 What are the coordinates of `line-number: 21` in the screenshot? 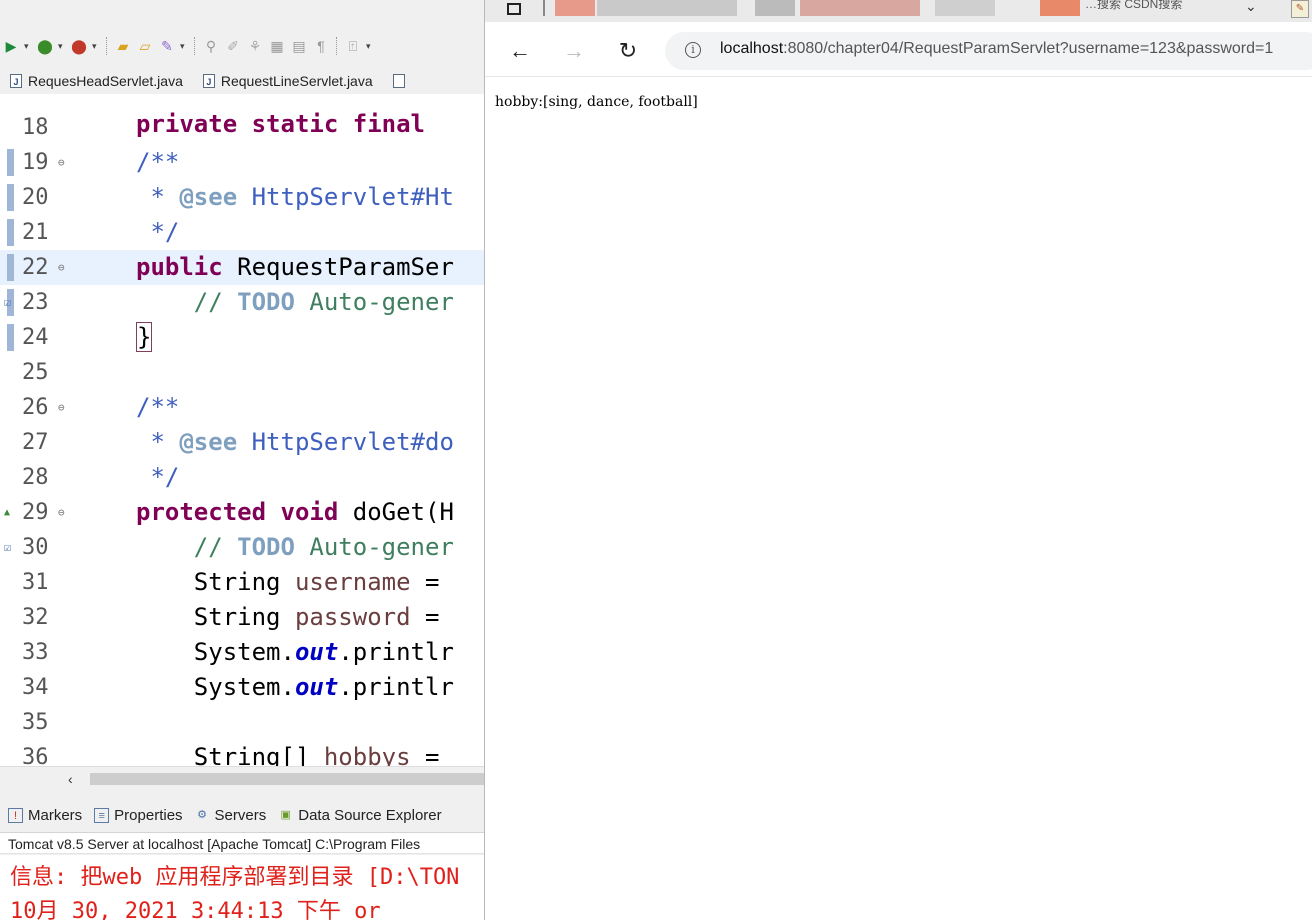 It's located at (35, 232).